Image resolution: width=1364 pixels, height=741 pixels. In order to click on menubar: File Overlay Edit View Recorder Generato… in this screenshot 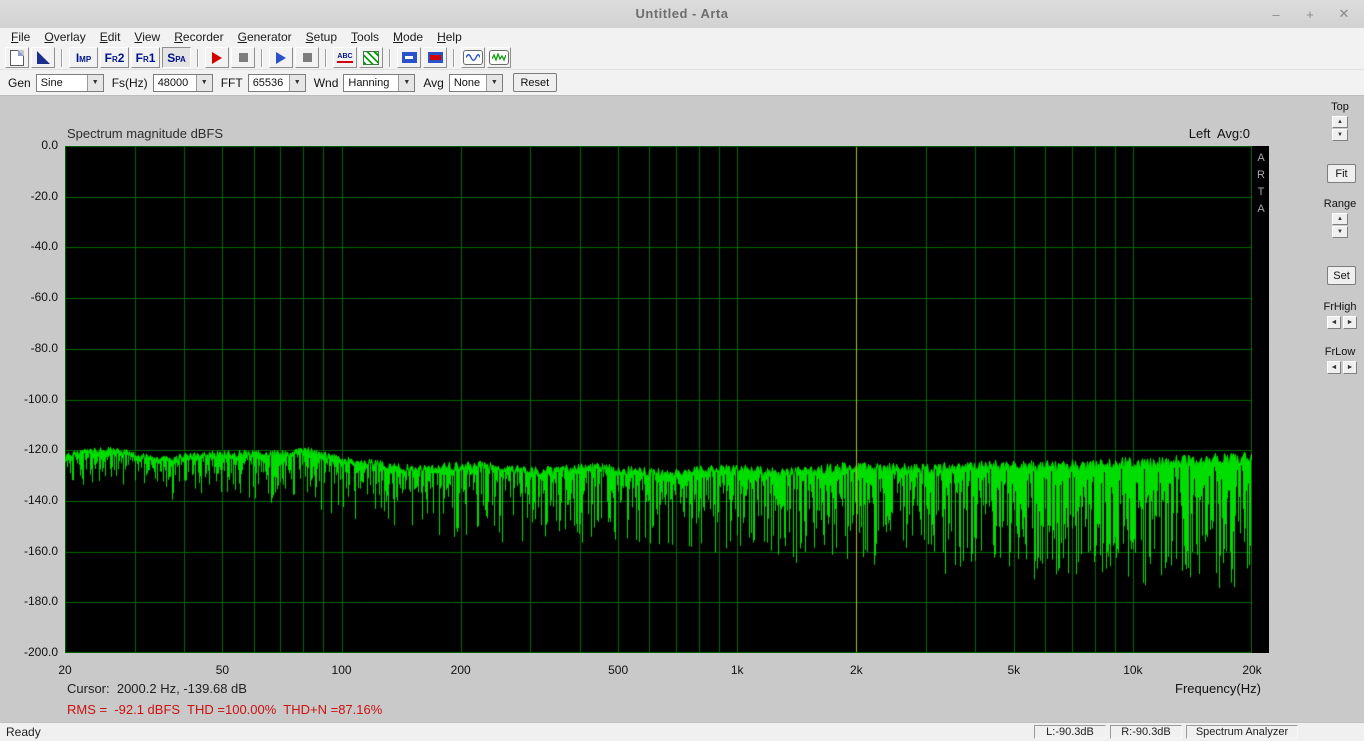, I will do `click(682, 37)`.